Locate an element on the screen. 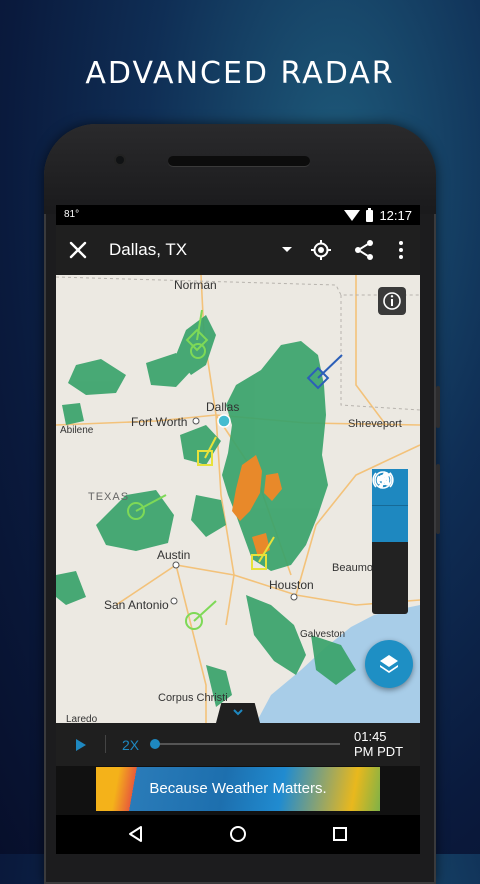  layer-radar is located at coordinates (390, 506).